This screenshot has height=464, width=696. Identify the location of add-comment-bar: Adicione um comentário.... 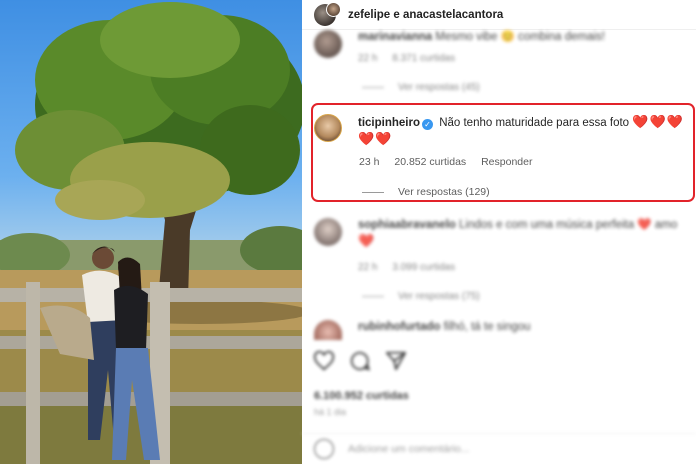
(499, 448).